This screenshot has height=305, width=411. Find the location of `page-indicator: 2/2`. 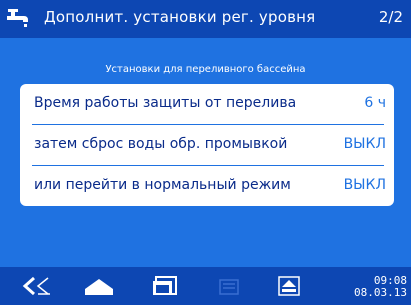

page-indicator: 2/2 is located at coordinates (391, 17).